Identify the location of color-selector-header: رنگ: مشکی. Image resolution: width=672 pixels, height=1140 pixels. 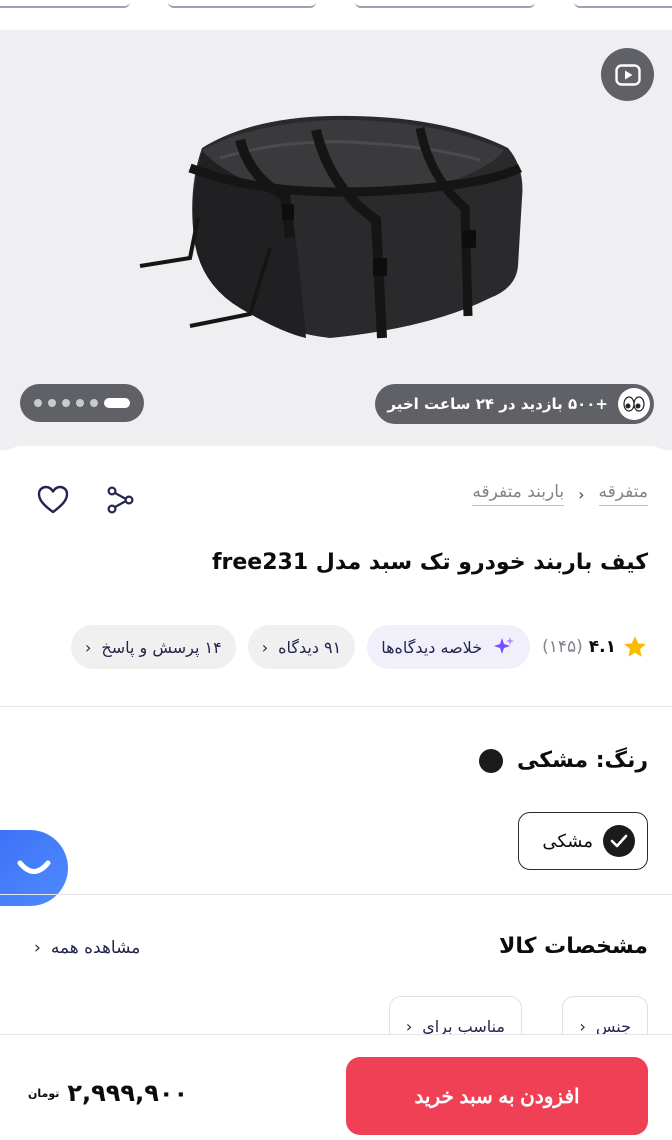
(563, 760).